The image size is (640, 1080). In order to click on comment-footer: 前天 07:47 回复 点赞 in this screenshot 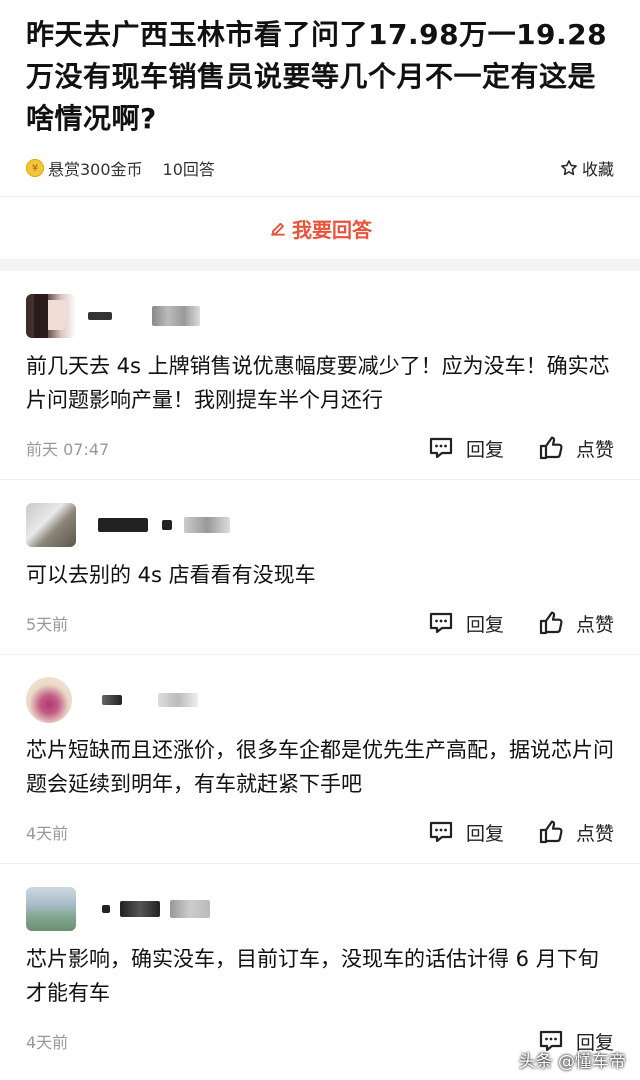, I will do `click(320, 448)`.